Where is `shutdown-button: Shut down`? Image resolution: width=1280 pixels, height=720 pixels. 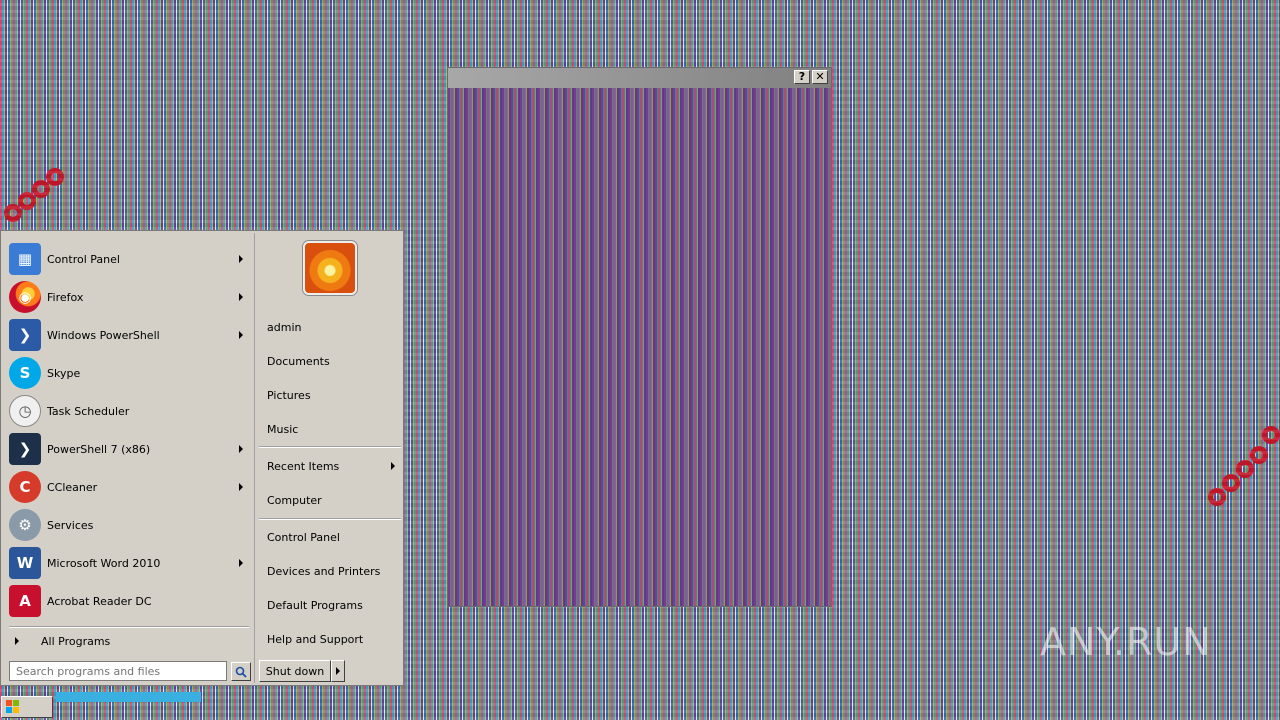 shutdown-button: Shut down is located at coordinates (295, 671).